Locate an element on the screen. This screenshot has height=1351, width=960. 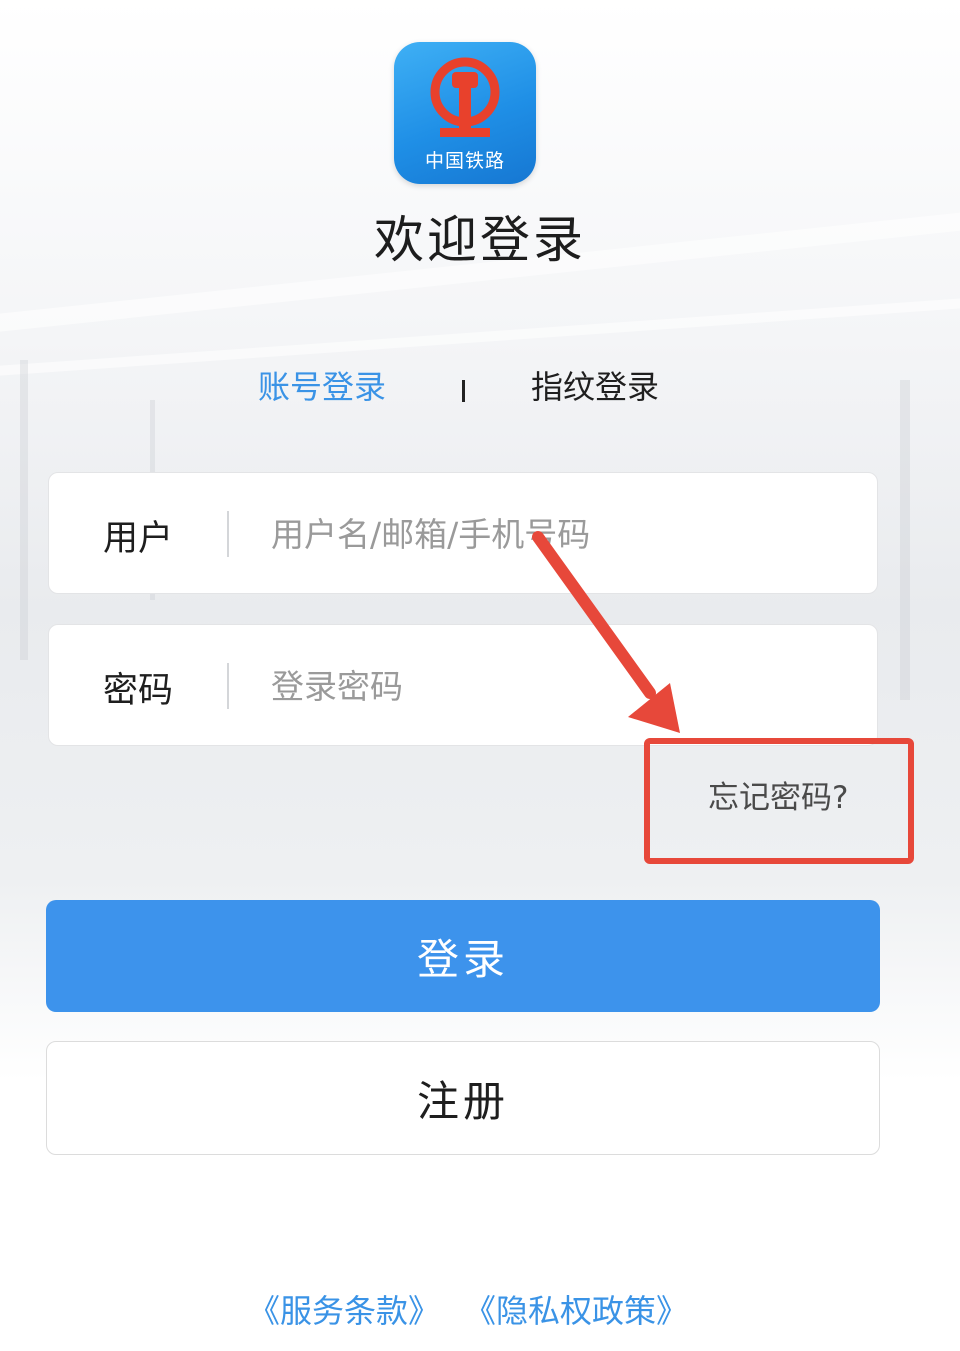
privacy-policy-link: 《隐私权政策》 is located at coordinates (576, 1309).